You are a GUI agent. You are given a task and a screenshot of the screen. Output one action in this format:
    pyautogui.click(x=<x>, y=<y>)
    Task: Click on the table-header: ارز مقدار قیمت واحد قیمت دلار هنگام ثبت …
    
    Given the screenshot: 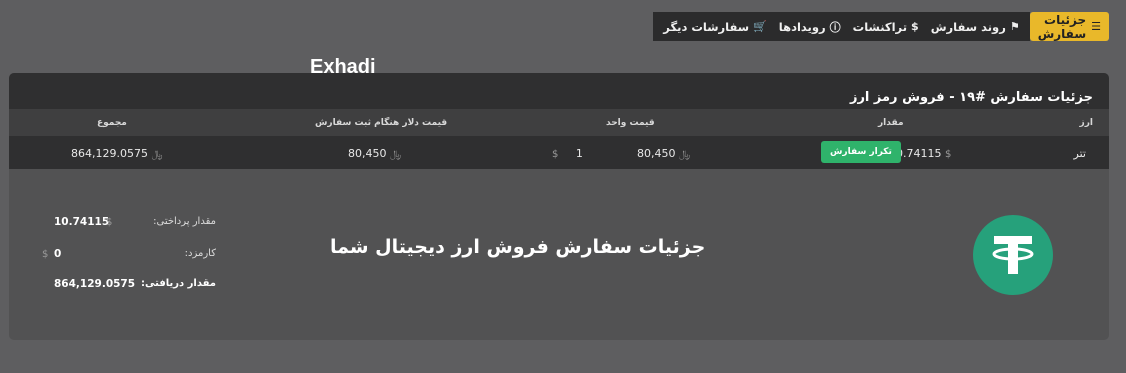 What is the action you would take?
    pyautogui.click(x=559, y=122)
    